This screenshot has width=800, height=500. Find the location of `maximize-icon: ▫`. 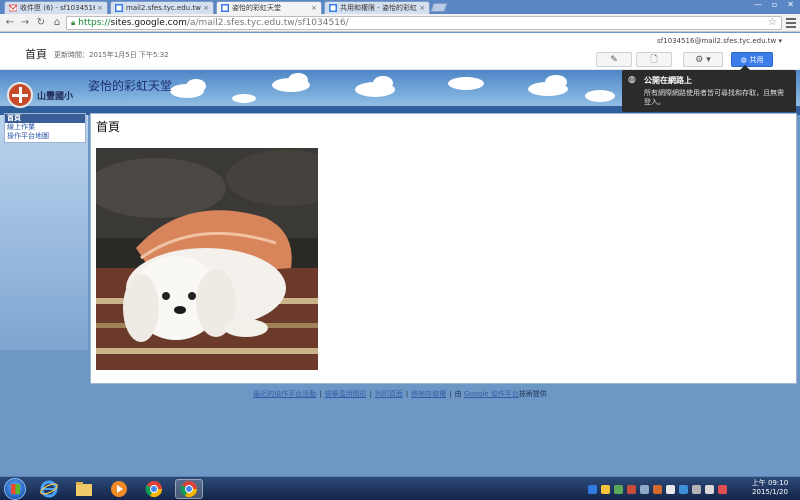

maximize-icon: ▫ is located at coordinates (774, 5).